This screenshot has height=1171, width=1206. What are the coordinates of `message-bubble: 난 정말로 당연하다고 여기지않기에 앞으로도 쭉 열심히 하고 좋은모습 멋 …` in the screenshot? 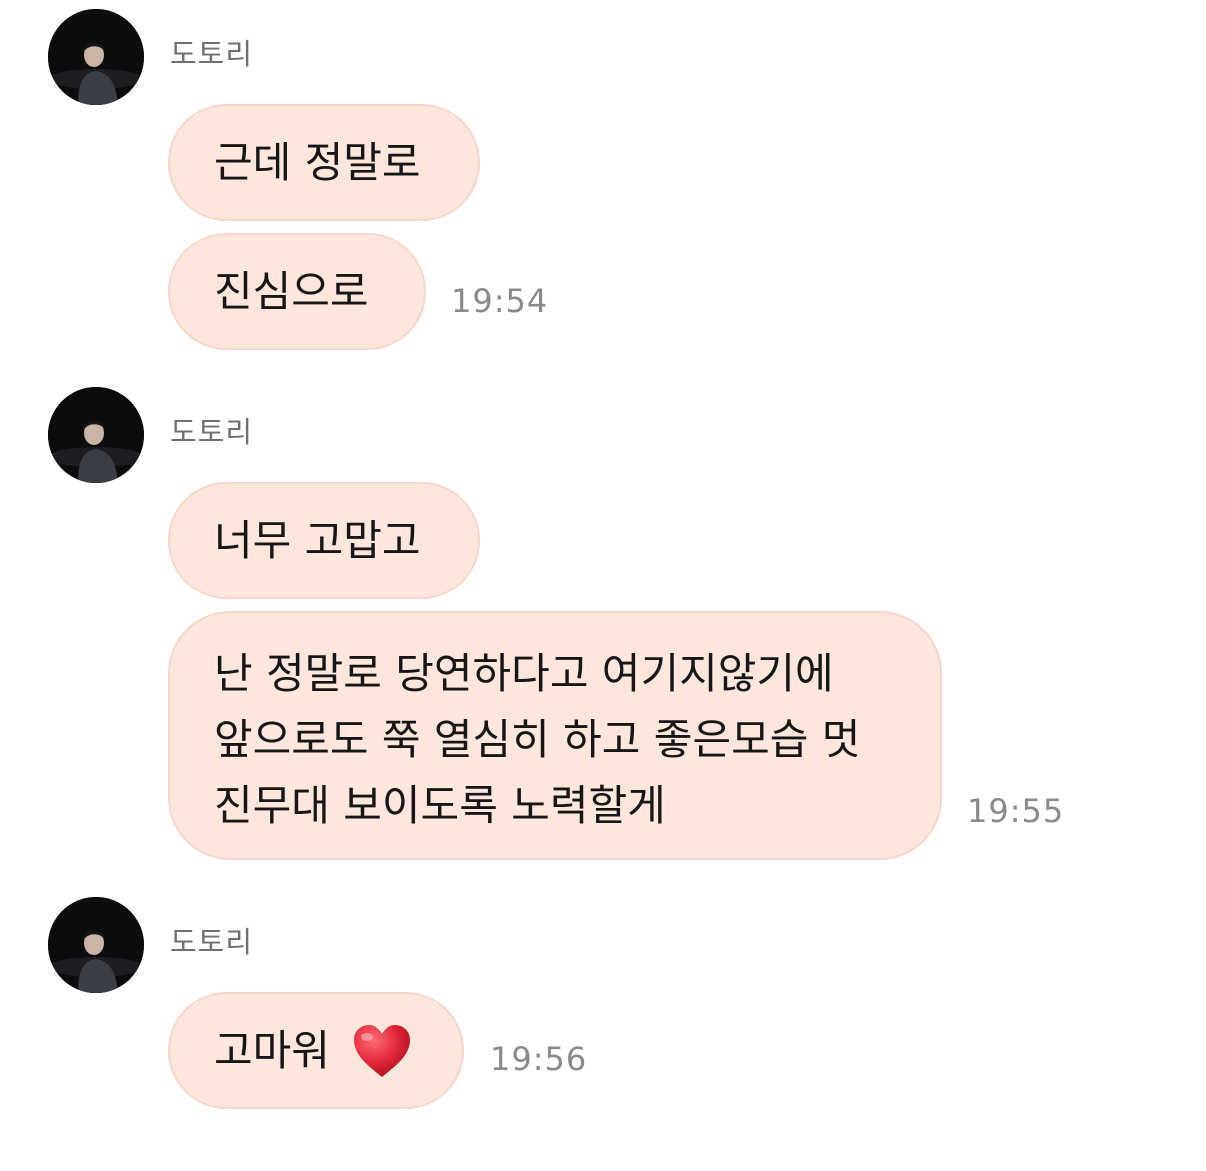 It's located at (555, 735).